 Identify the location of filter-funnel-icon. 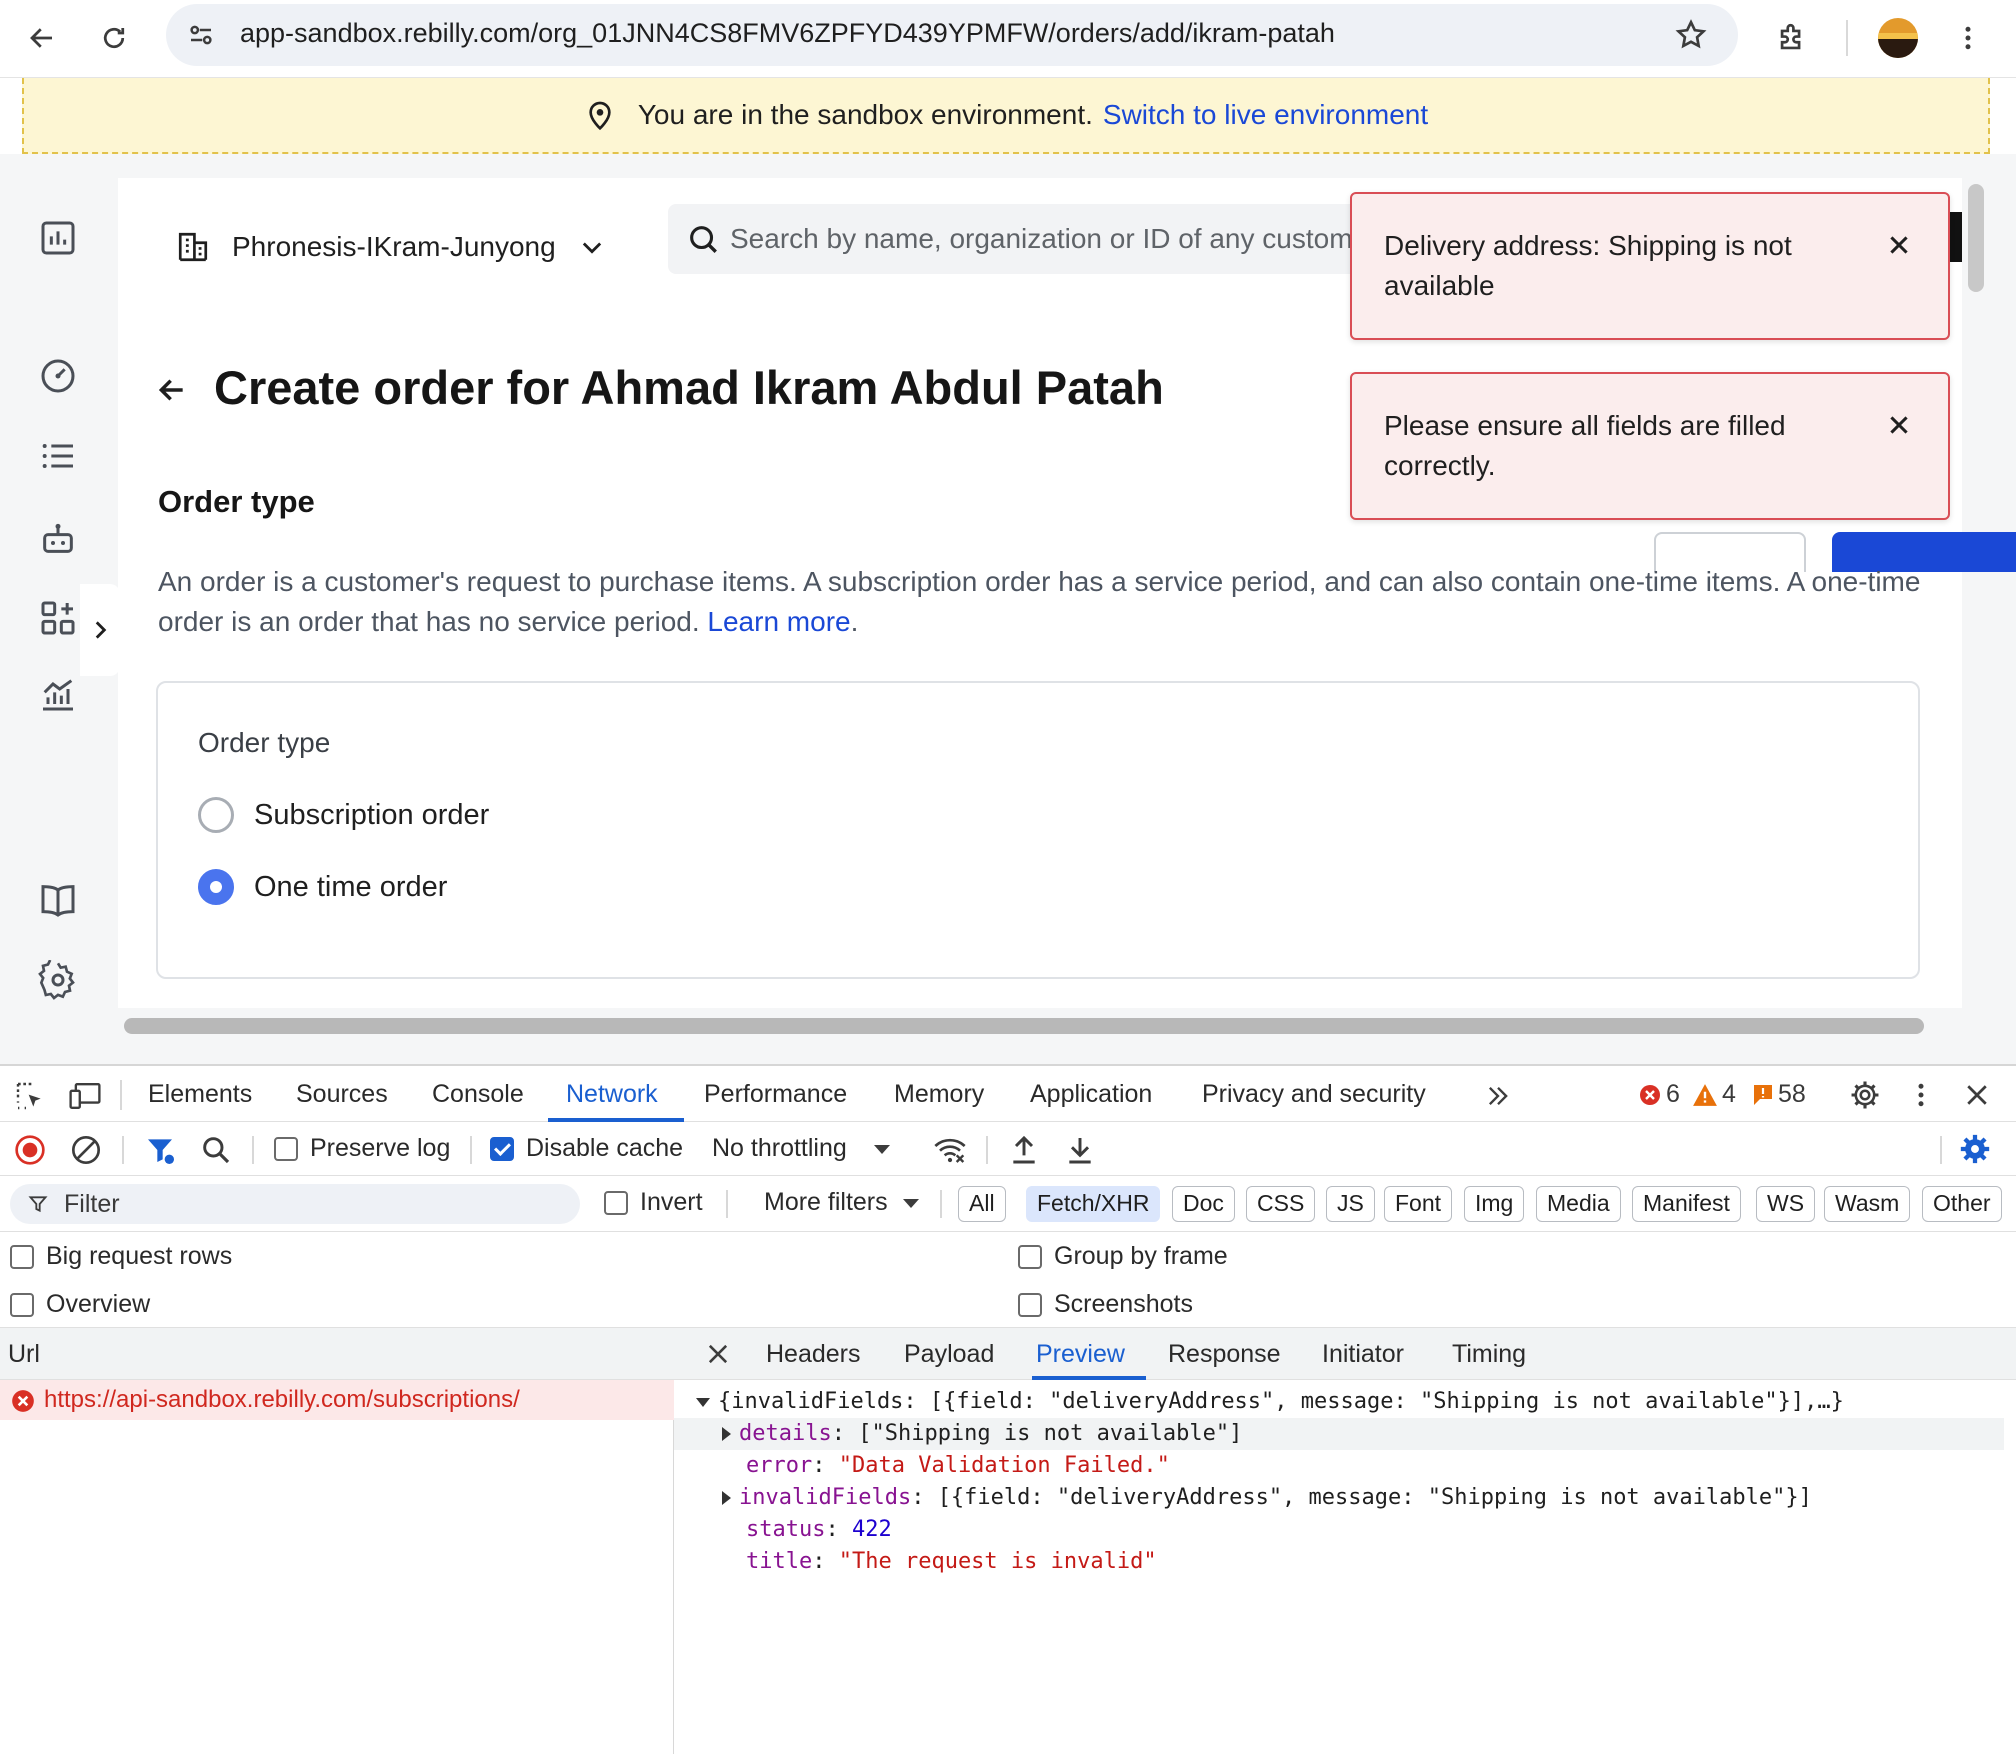
(160, 1150).